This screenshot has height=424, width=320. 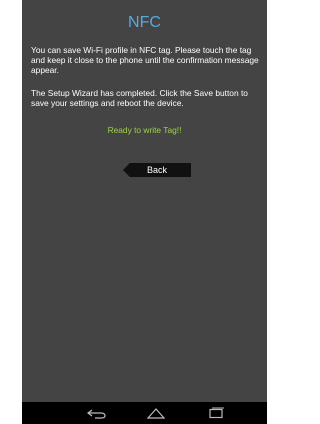 I want to click on navigation-bar, so click(x=144, y=413).